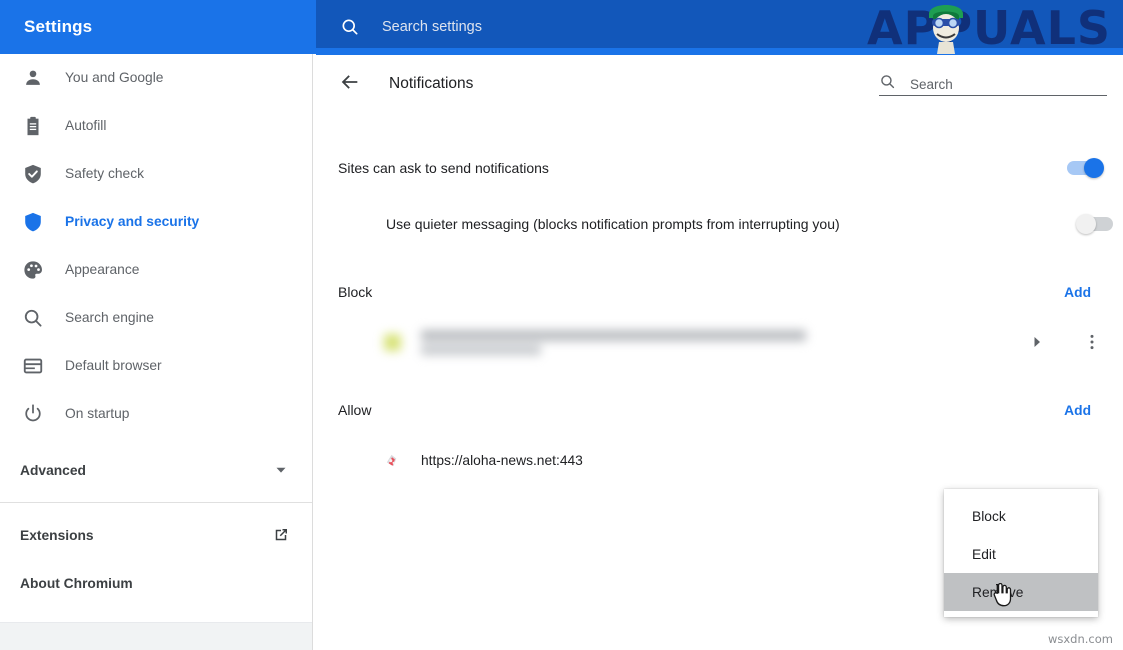 This screenshot has width=1123, height=650. I want to click on kebab-menu-icon, so click(1092, 342).